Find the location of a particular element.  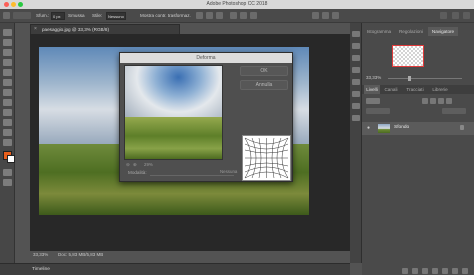

lasso-tool-icon is located at coordinates (7, 52).